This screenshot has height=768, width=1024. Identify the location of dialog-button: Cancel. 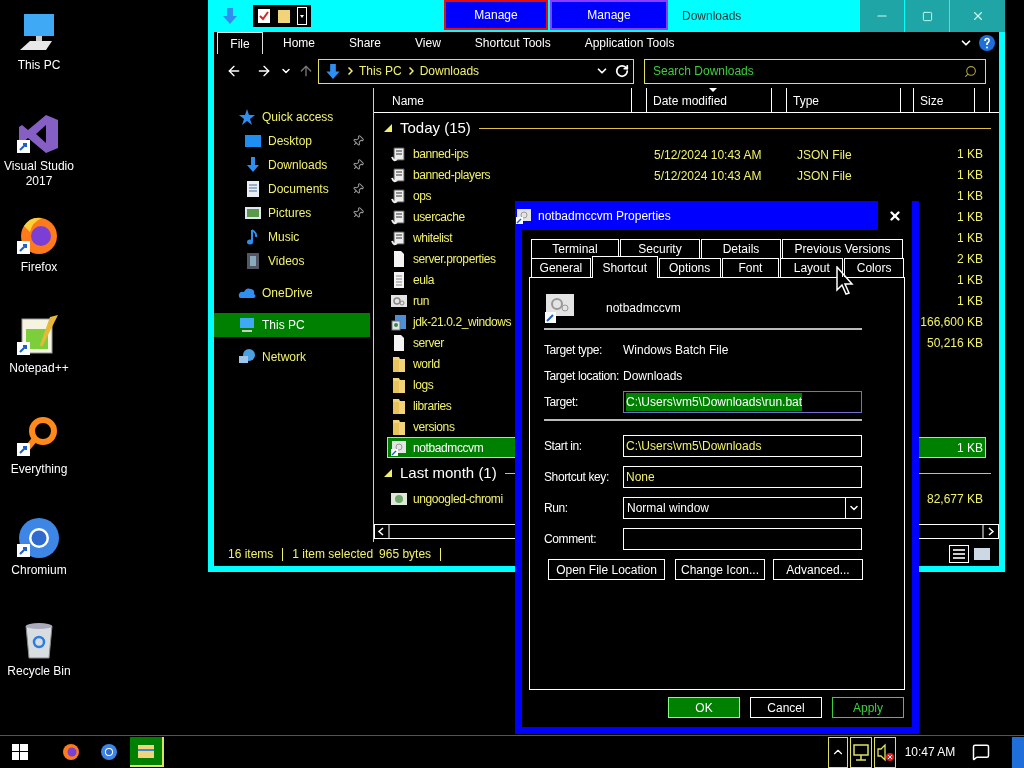
(786, 707).